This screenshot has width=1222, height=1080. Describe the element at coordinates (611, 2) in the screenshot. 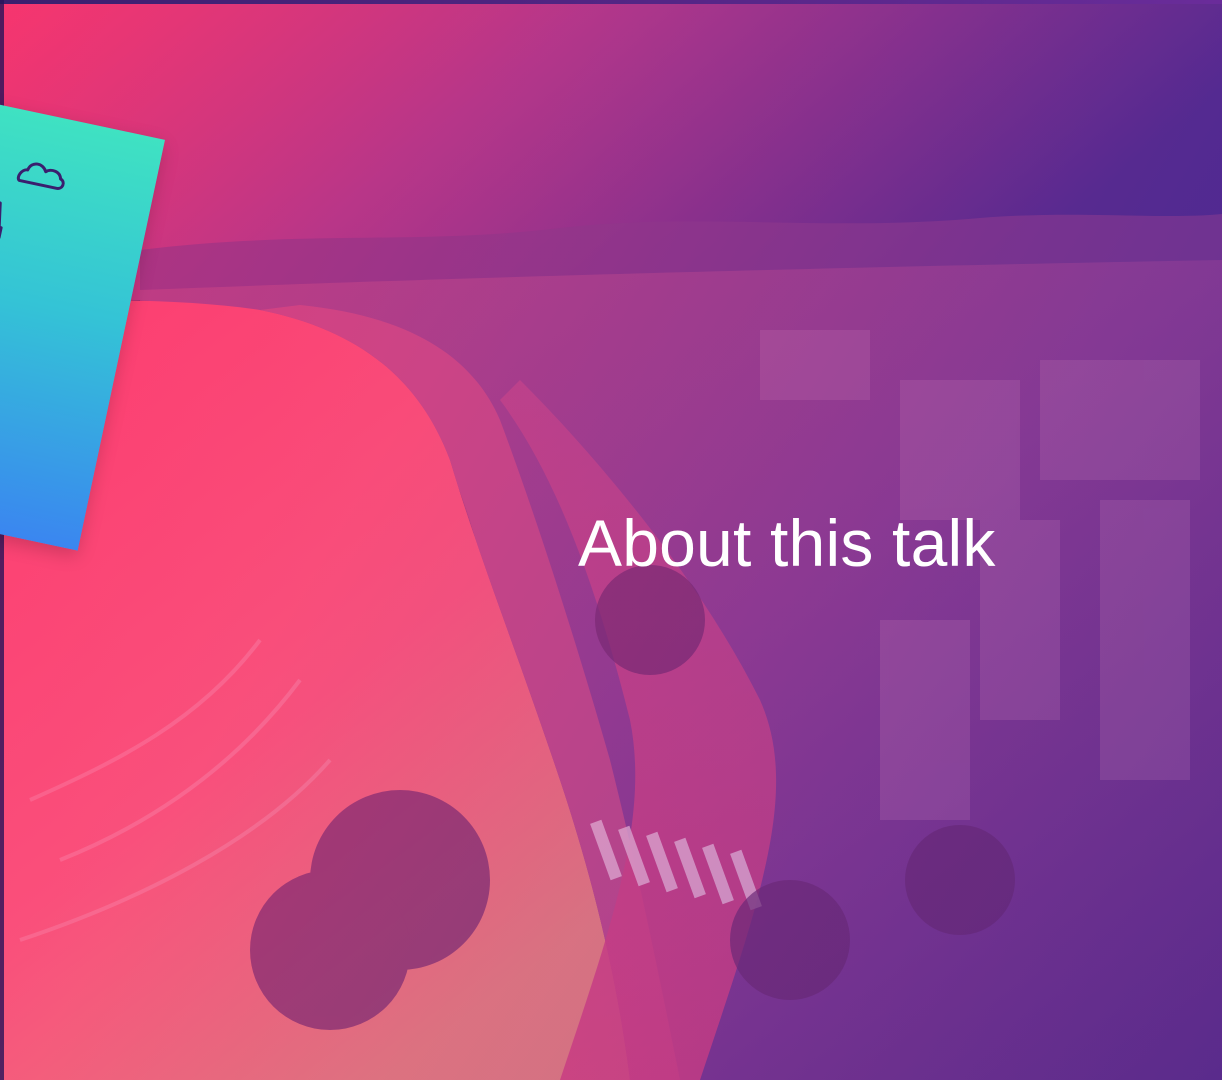

I see `top-border` at that location.